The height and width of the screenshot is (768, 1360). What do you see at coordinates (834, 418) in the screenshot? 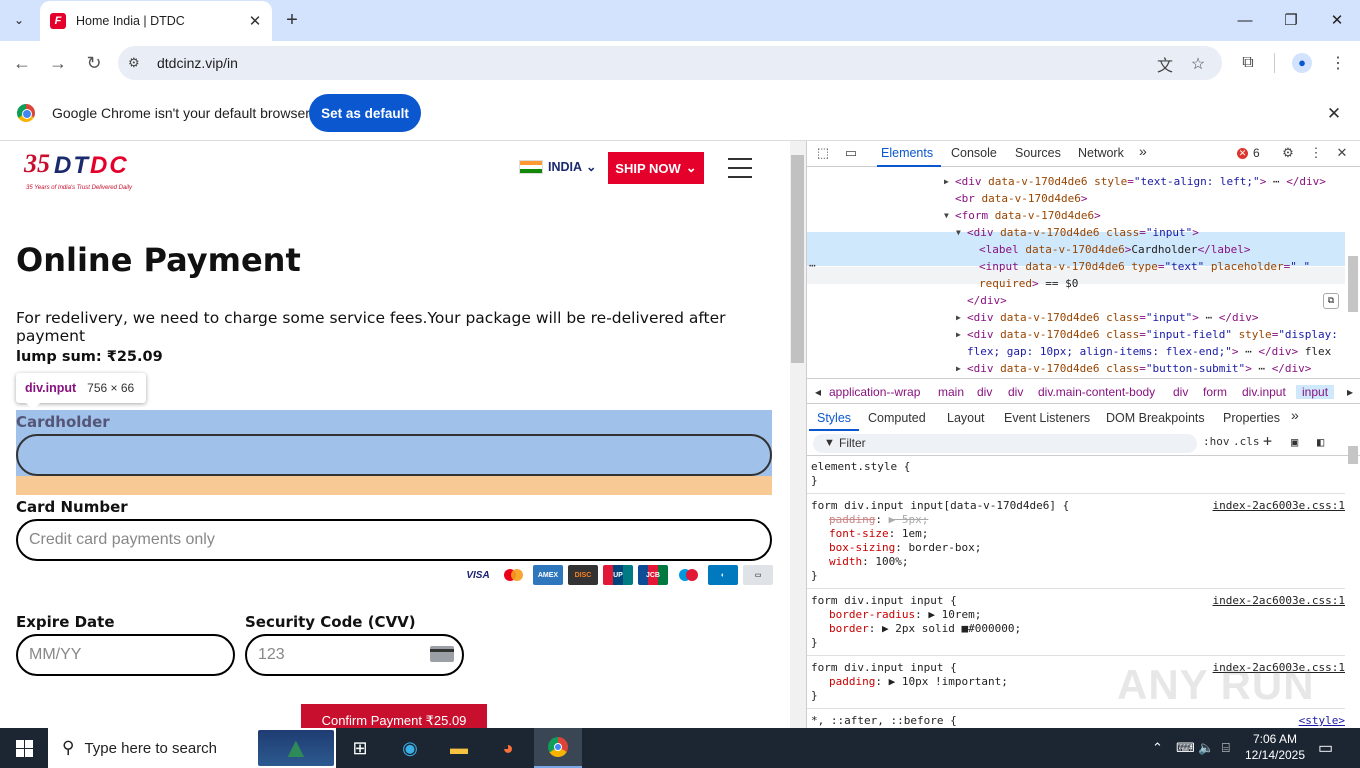
I see `tab-styles: Styles` at bounding box center [834, 418].